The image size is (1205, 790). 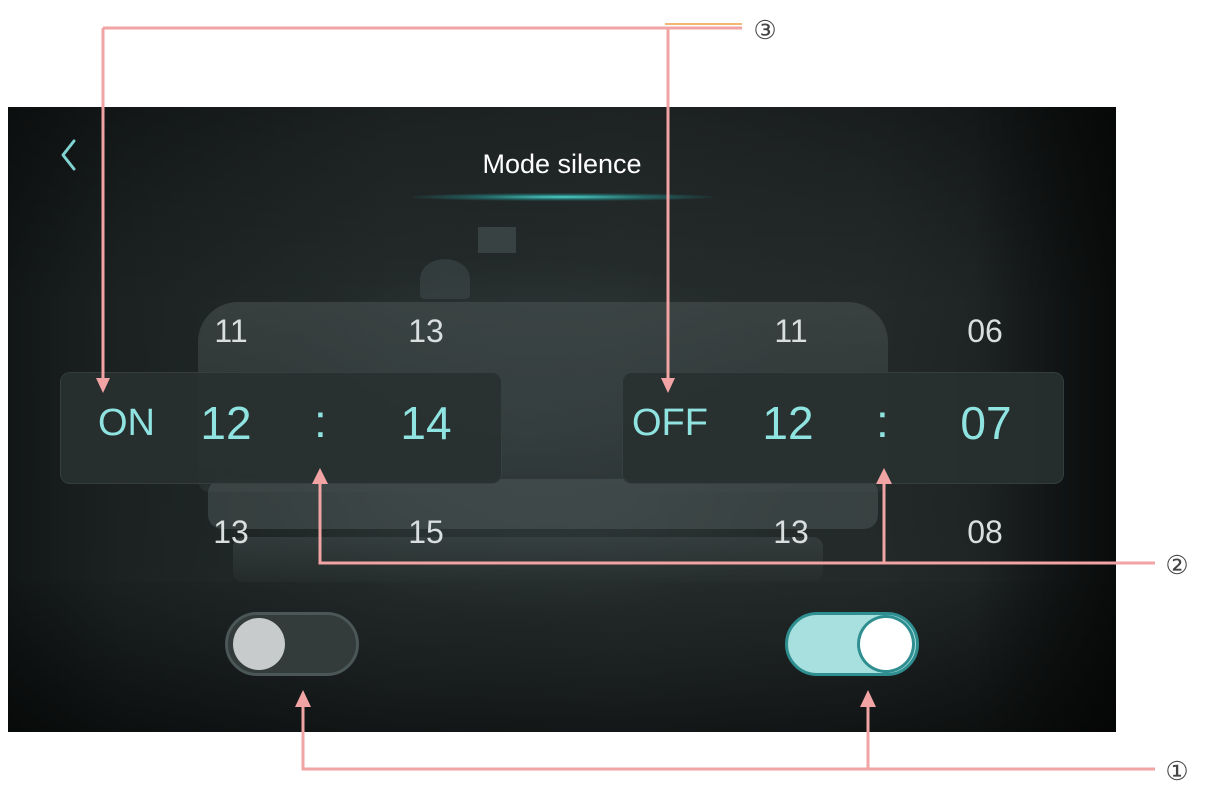 I want to click on callout-3-label: ③, so click(x=765, y=30).